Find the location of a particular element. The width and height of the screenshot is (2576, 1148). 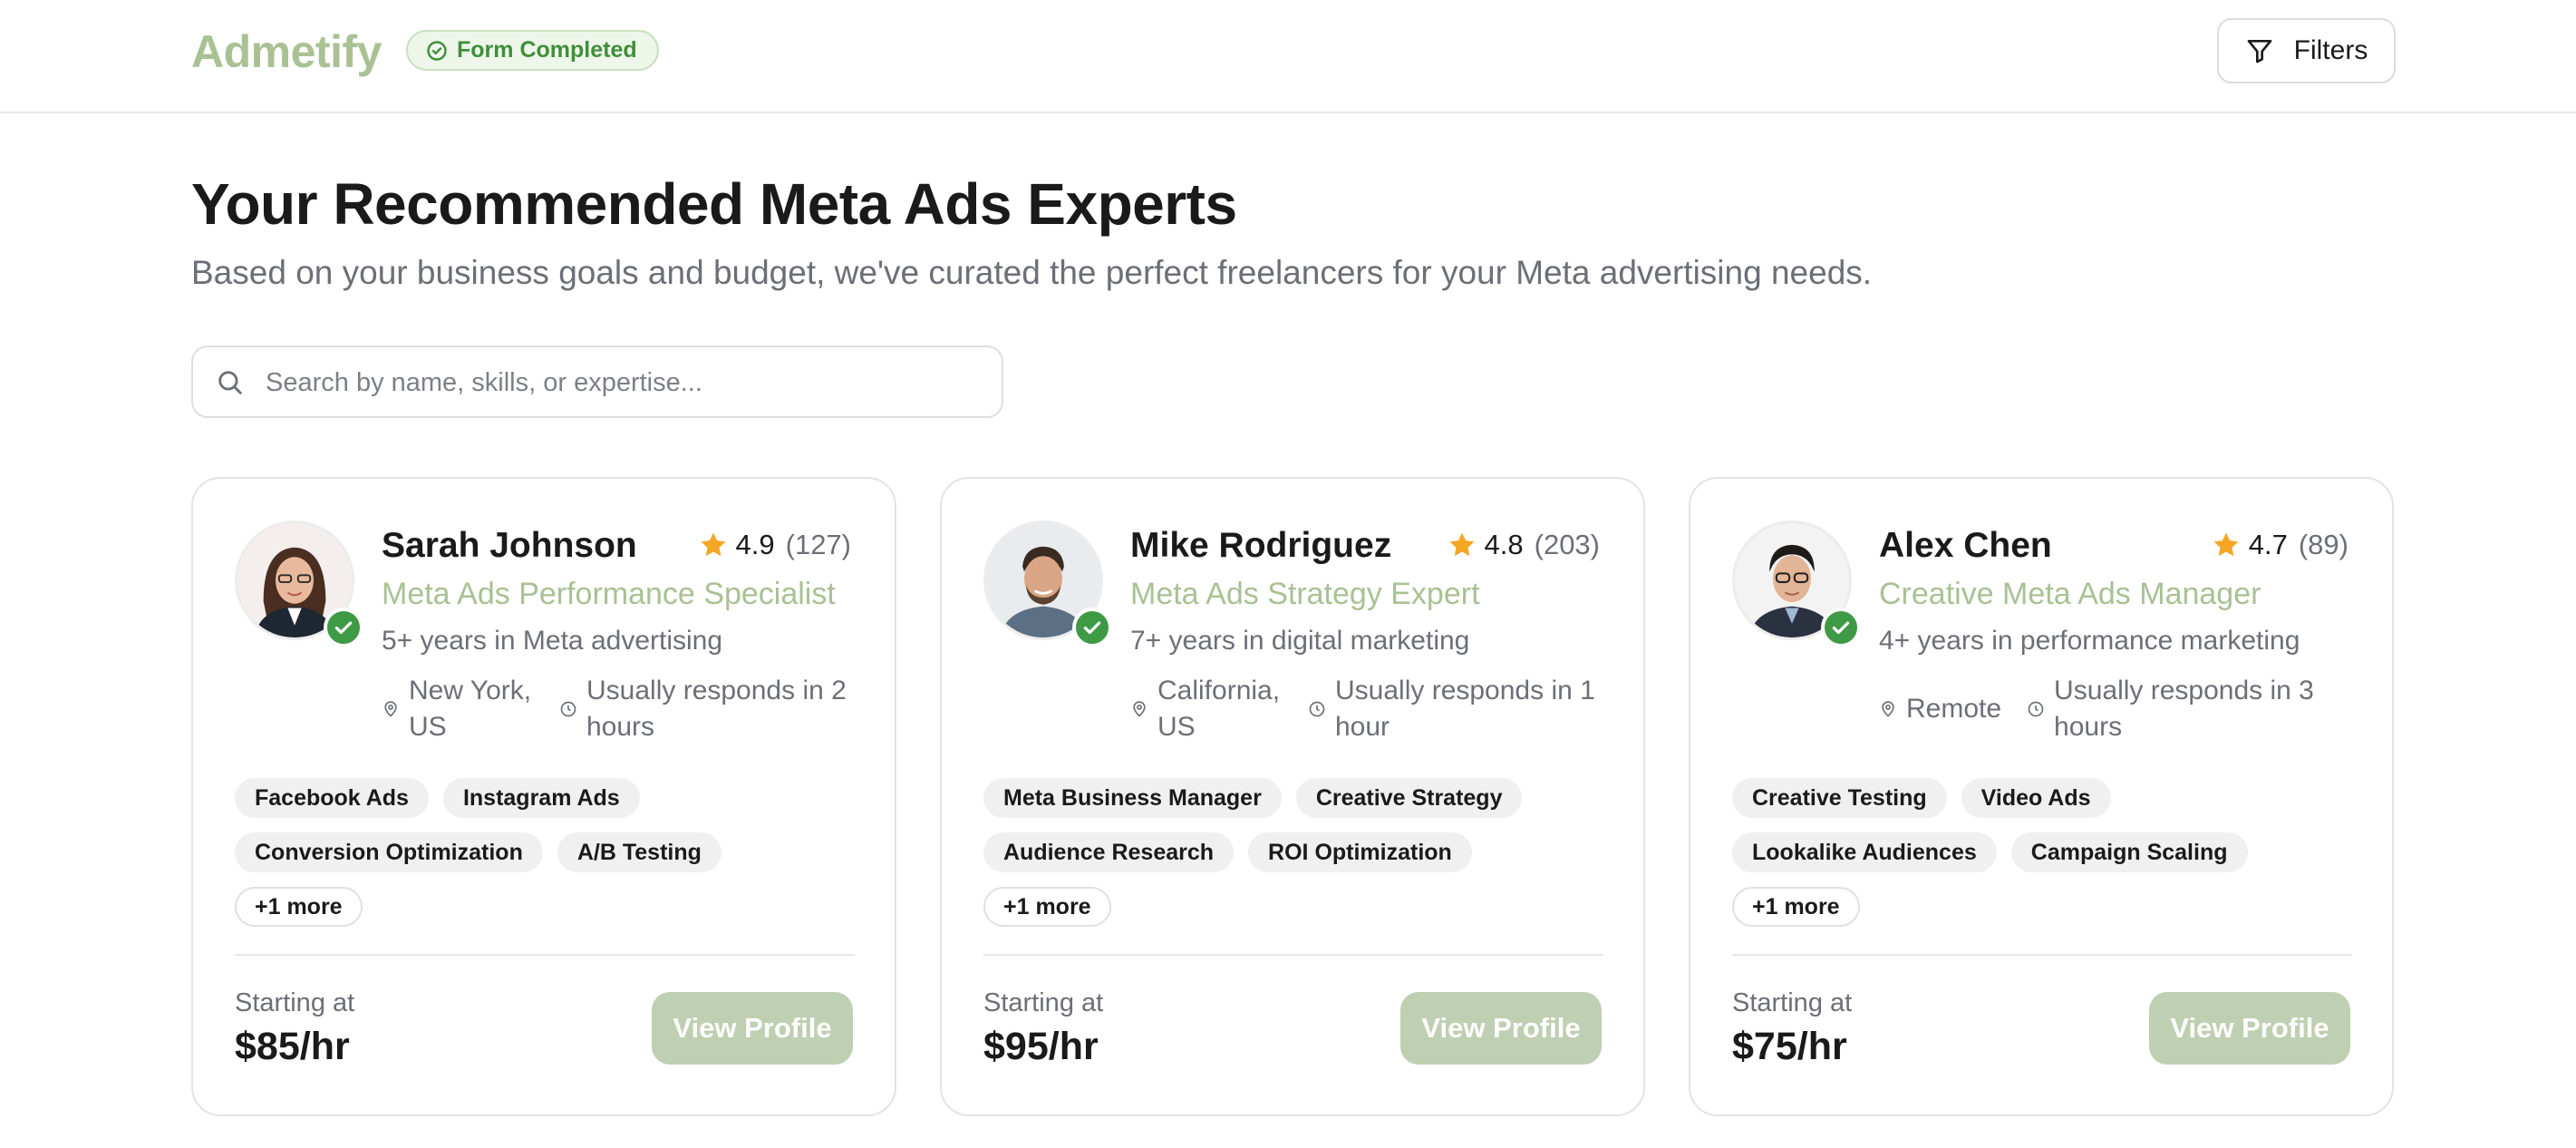

location: California, US is located at coordinates (1206, 709).